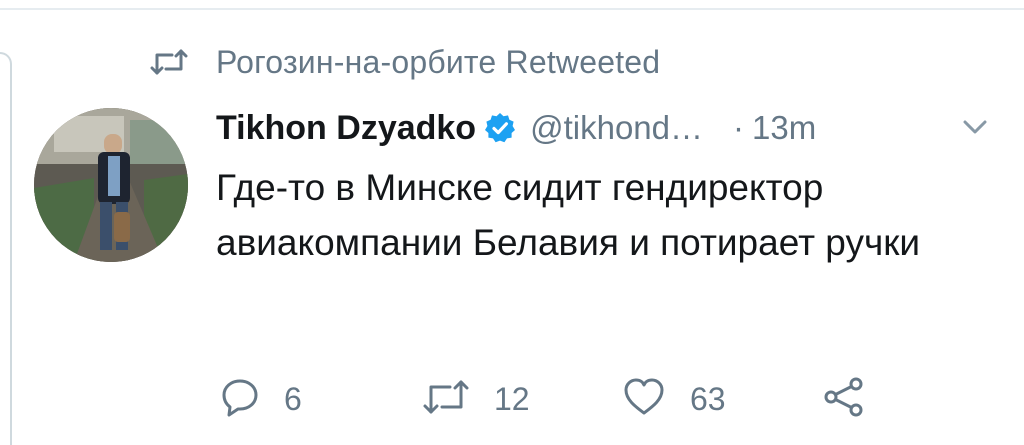  Describe the element at coordinates (708, 398) in the screenshot. I see `like-count: 63` at that location.